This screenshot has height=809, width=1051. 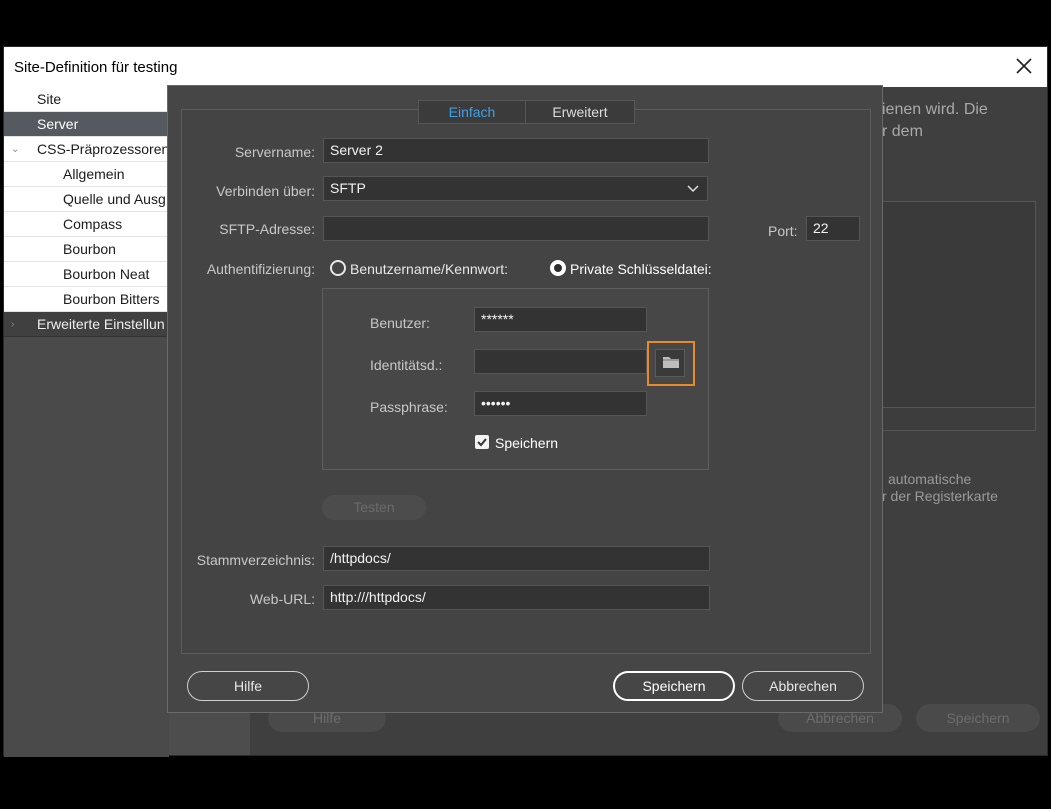 I want to click on nav-item-bourbon-bitters: Bourbon Bitters, so click(x=86, y=299).